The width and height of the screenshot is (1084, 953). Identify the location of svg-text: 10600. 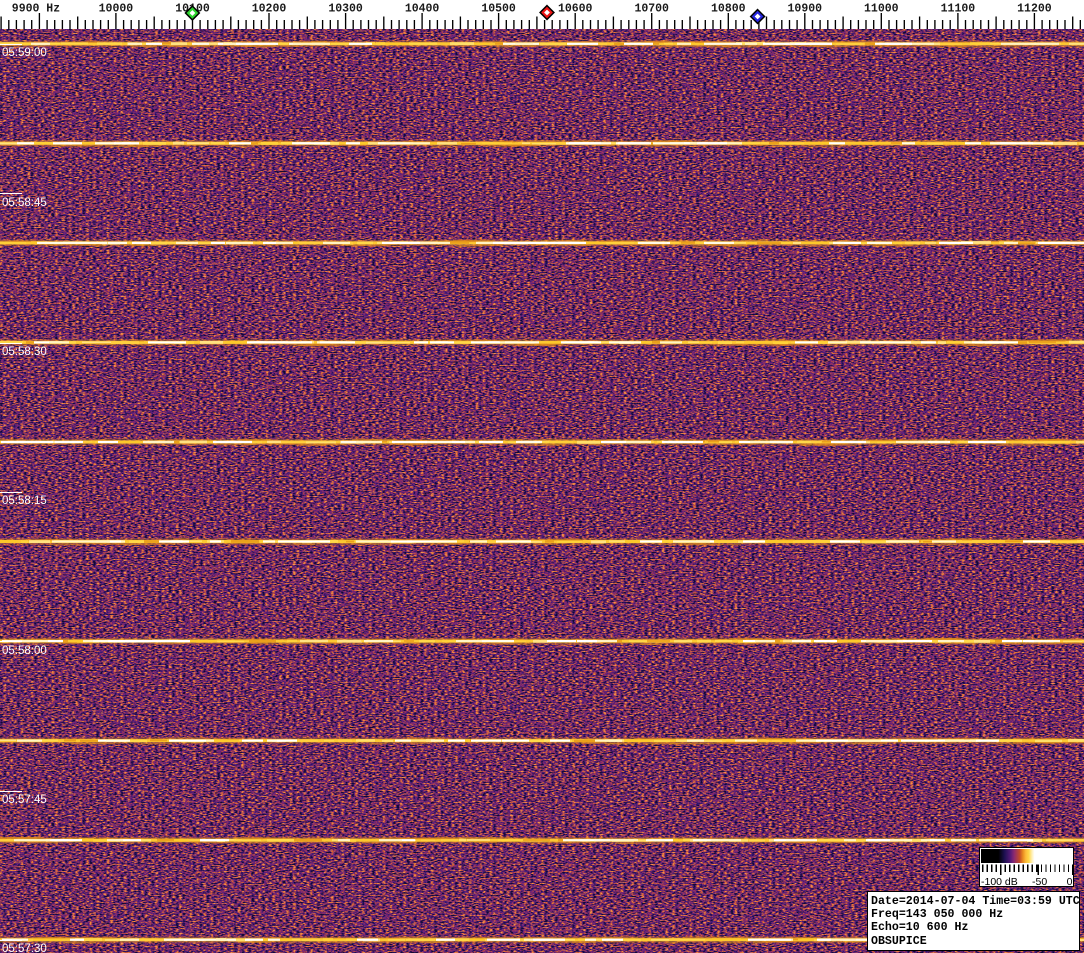
(575, 9).